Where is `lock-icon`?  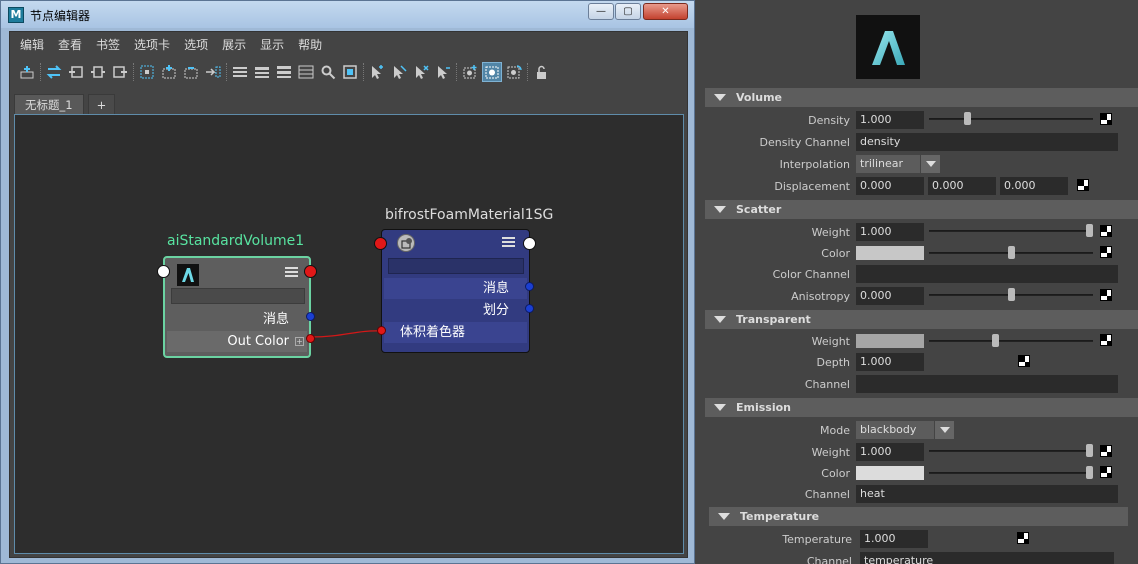 lock-icon is located at coordinates (541, 72).